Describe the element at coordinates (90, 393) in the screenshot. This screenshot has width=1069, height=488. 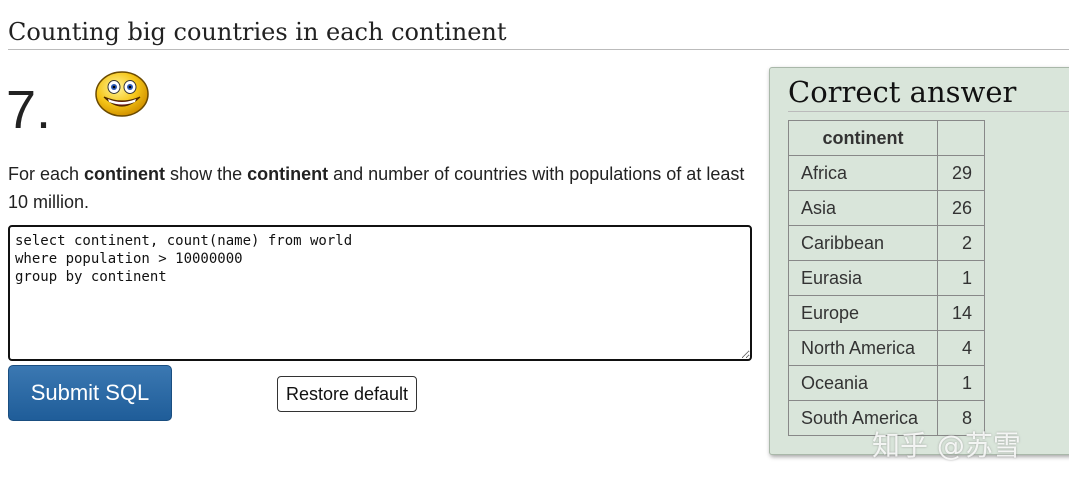
I see `submit-sql-button: Submit SQL` at that location.